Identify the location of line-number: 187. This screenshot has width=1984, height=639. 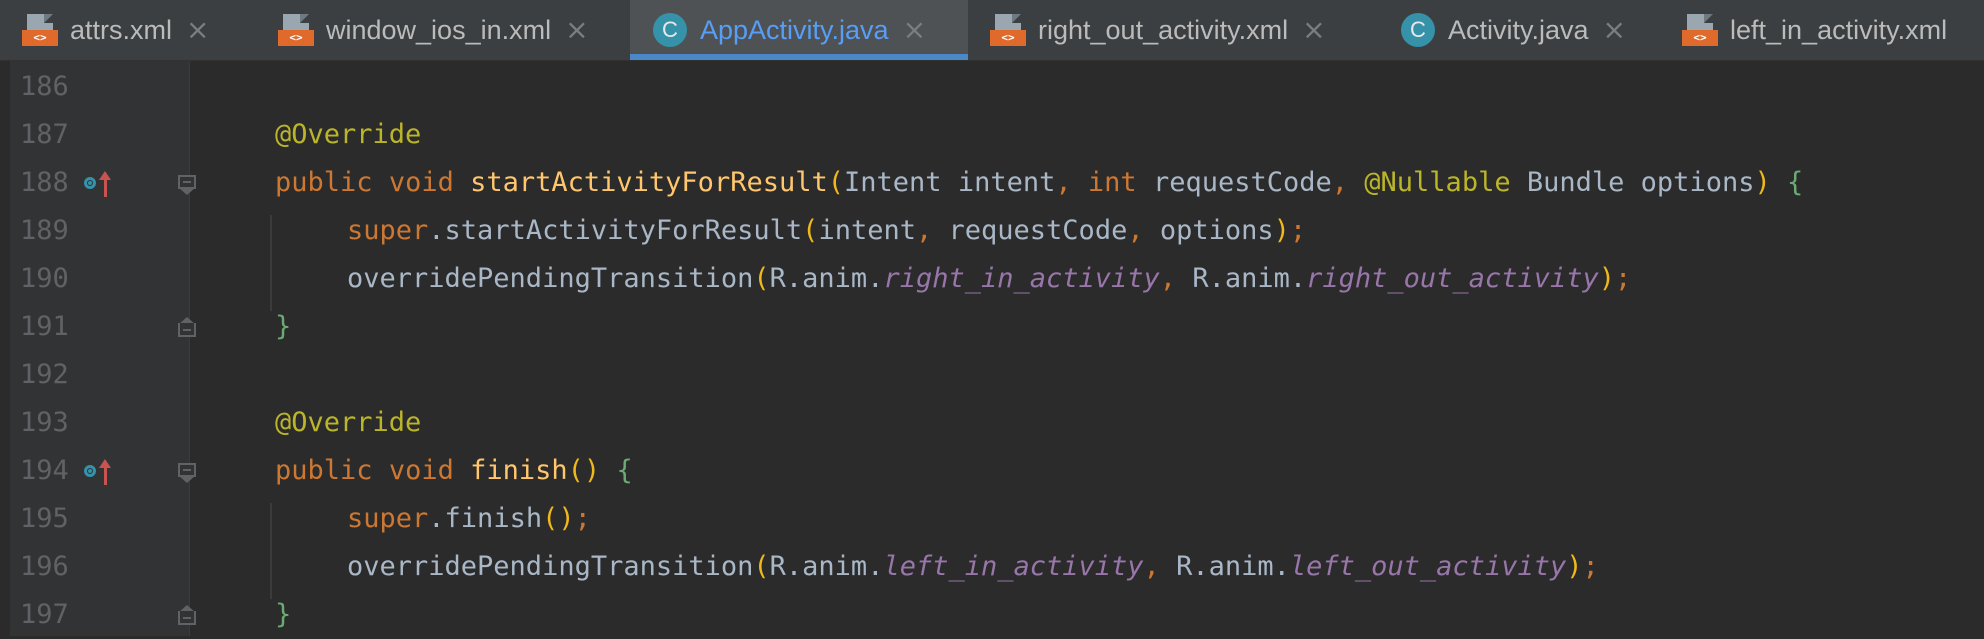
(44, 134).